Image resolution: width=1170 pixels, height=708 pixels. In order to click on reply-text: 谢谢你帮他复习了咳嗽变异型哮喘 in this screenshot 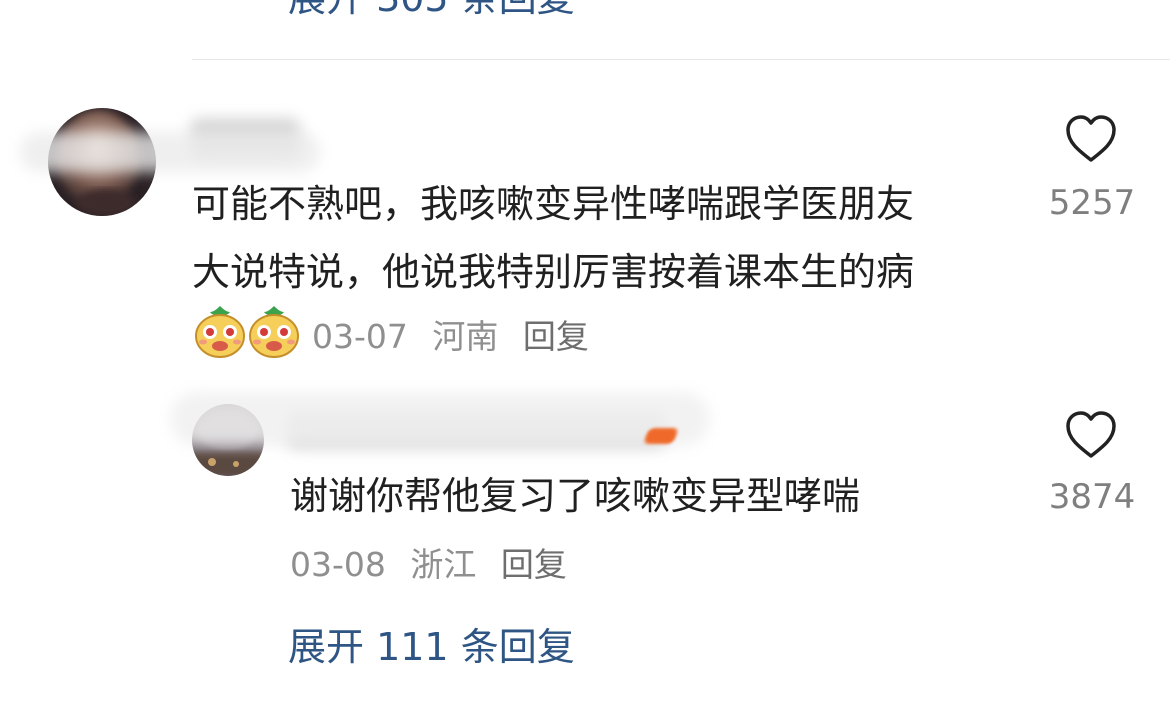, I will do `click(575, 496)`.